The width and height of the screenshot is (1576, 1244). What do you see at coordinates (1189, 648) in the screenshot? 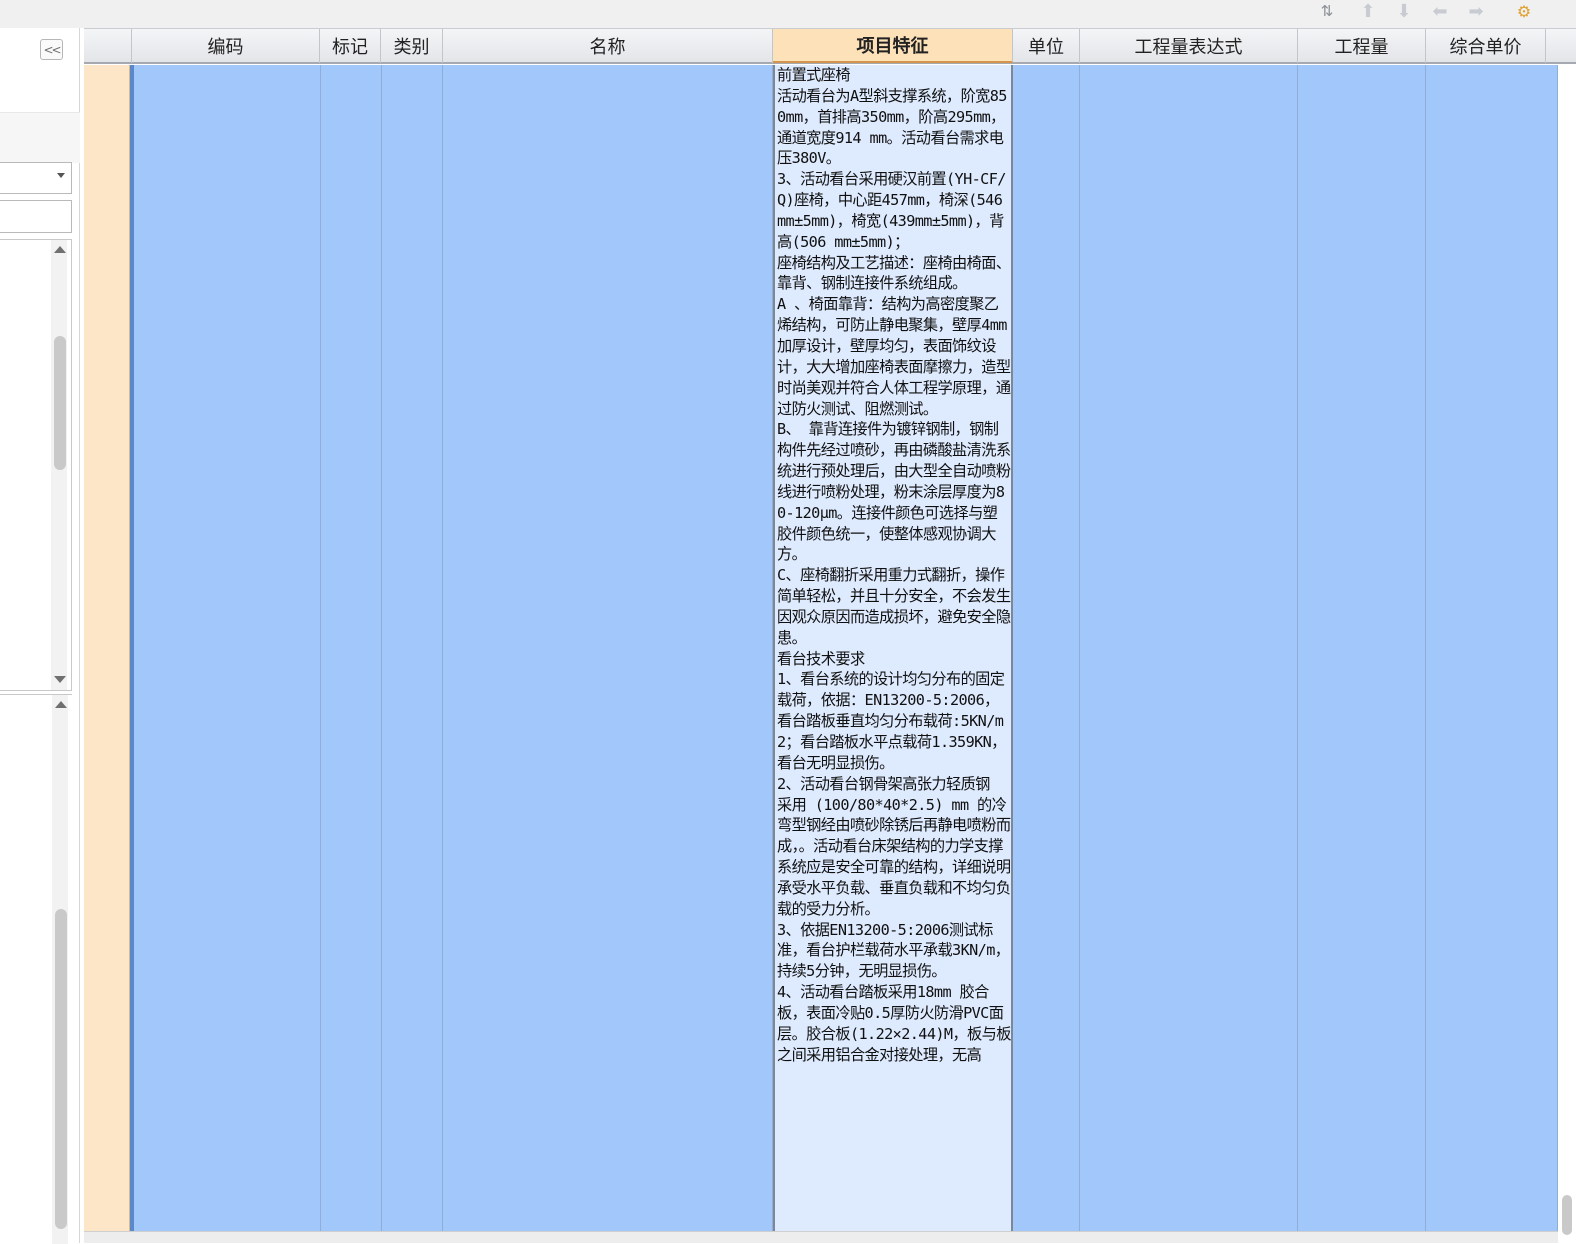
I see `cell-expression` at bounding box center [1189, 648].